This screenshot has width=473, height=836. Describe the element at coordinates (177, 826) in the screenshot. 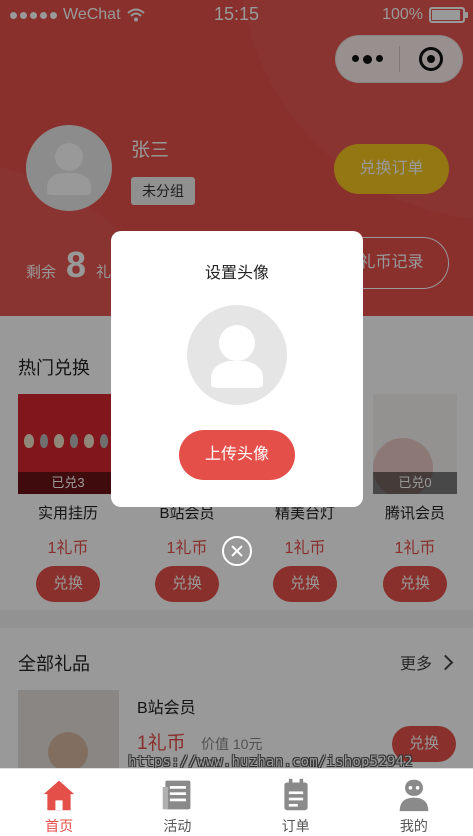

I see `tab-label: 活动` at that location.